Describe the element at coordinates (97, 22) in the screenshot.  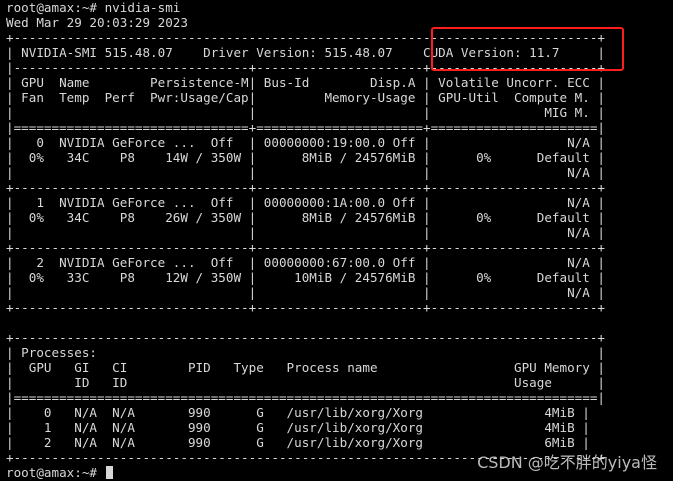
I see `terminal-line: Wed Mar 29 20:03:29 2023` at that location.